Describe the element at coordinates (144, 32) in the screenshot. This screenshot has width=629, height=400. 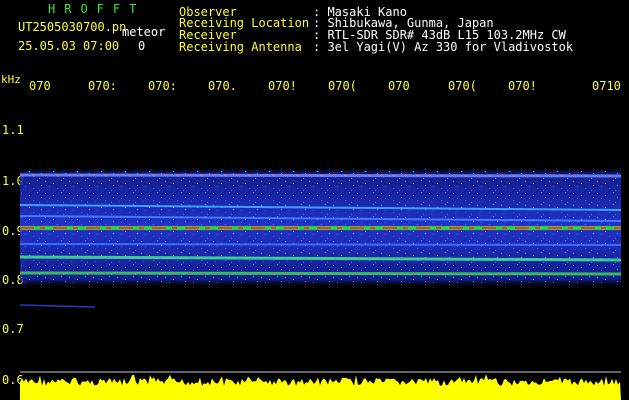
I see `meteor-label: meteor` at that location.